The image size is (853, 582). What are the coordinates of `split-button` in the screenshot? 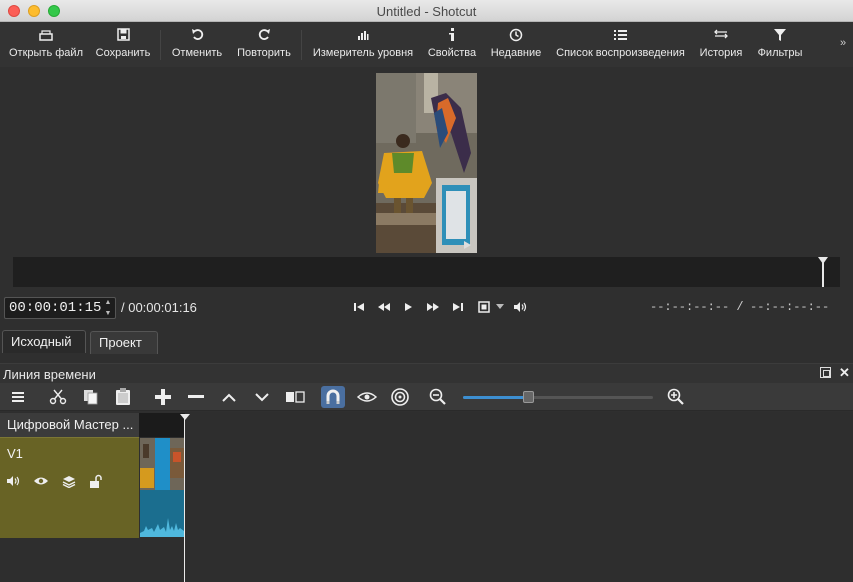 It's located at (295, 397).